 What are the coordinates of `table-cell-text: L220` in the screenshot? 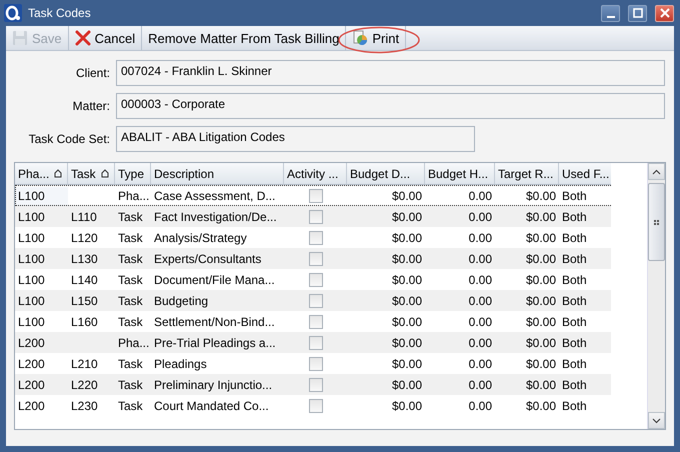 It's located at (84, 385).